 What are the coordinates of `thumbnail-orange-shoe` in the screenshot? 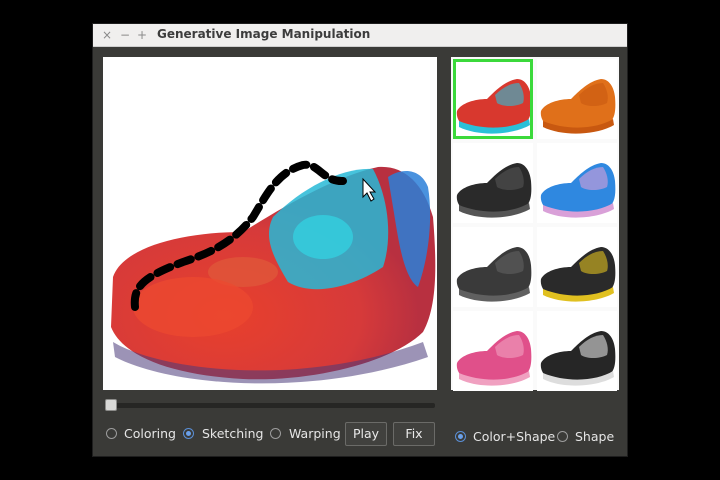 It's located at (577, 99).